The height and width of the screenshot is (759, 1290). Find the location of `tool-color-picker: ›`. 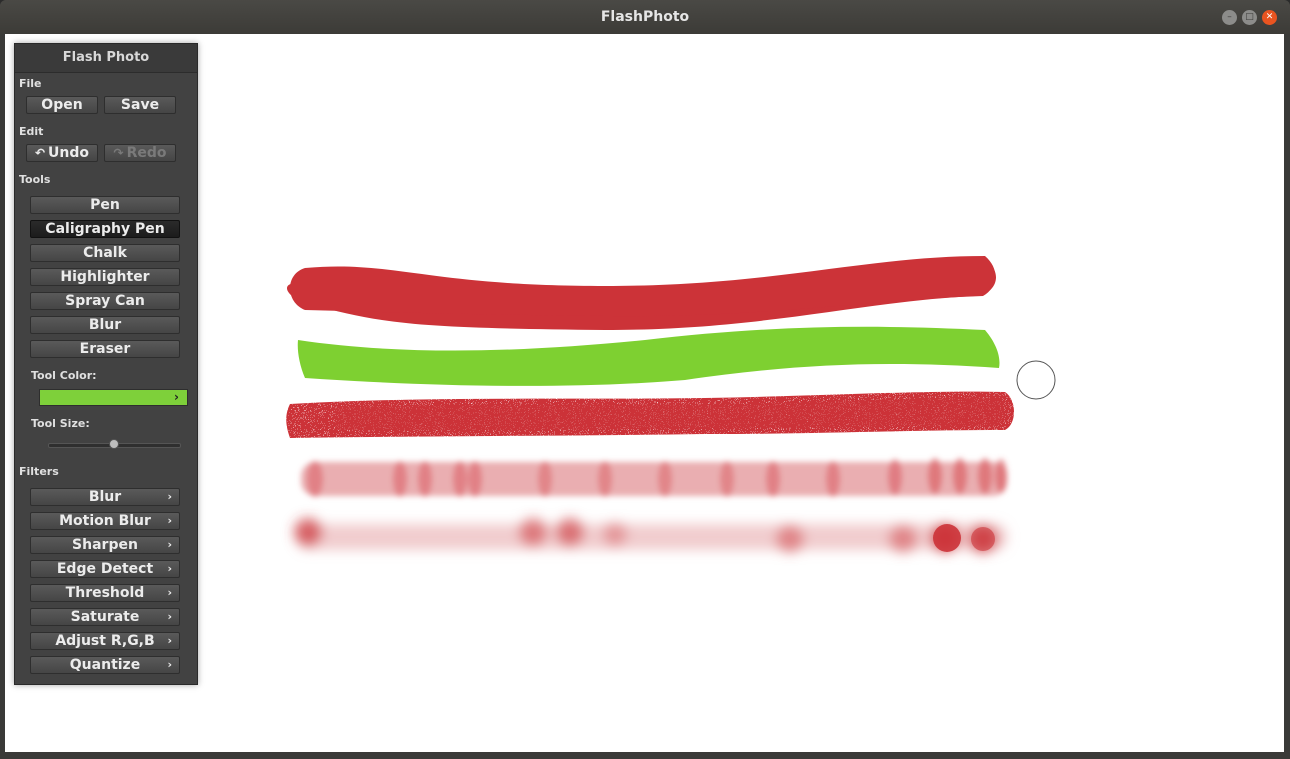

tool-color-picker: › is located at coordinates (113, 397).